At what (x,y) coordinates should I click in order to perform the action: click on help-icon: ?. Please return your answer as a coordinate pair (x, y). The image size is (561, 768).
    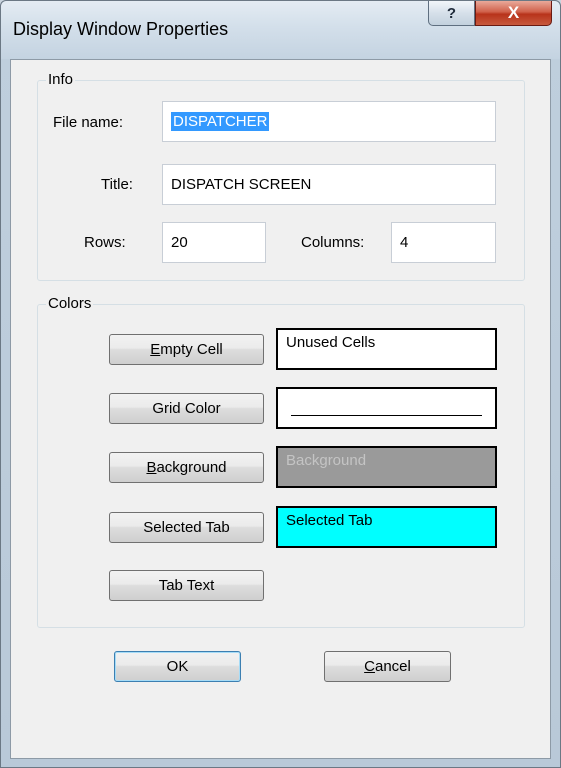
    Looking at the image, I should click on (451, 13).